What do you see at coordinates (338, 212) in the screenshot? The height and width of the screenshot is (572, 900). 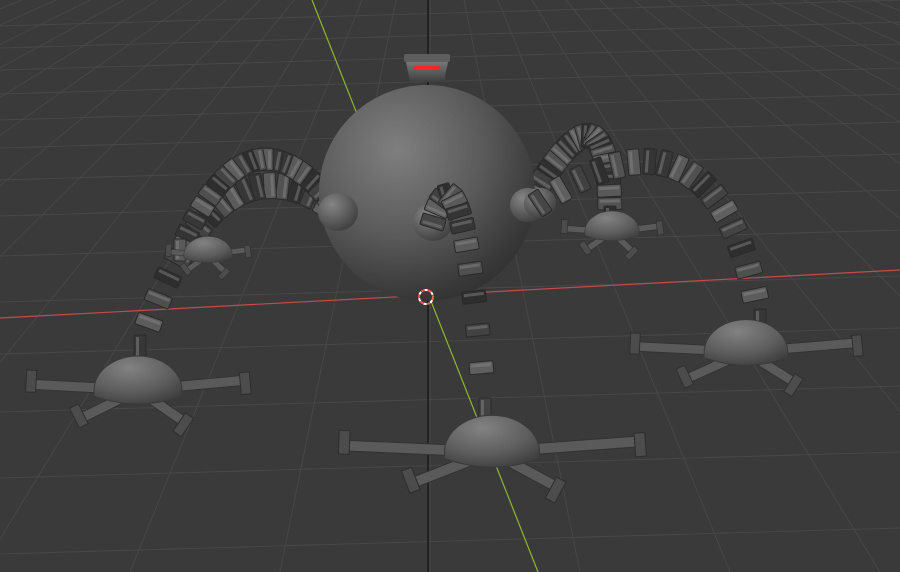 I see `leg-joint` at bounding box center [338, 212].